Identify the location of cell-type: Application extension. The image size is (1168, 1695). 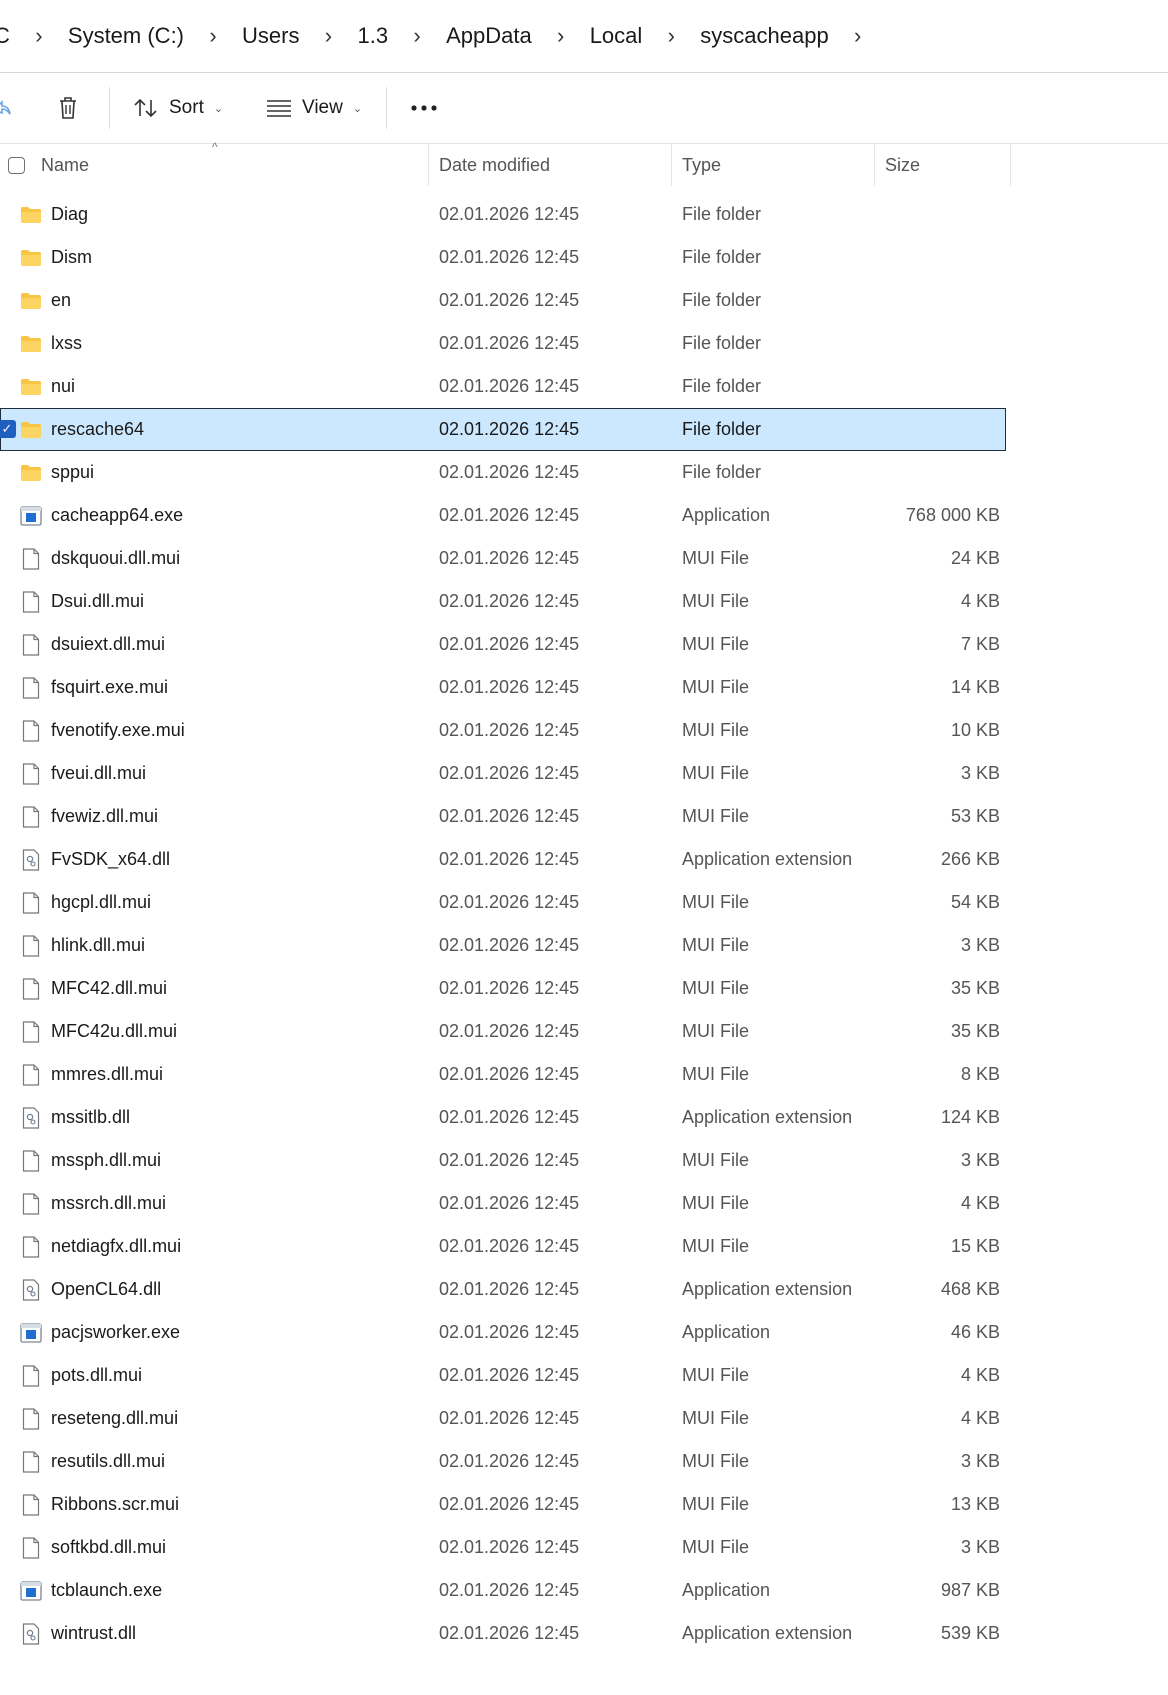
(767, 859).